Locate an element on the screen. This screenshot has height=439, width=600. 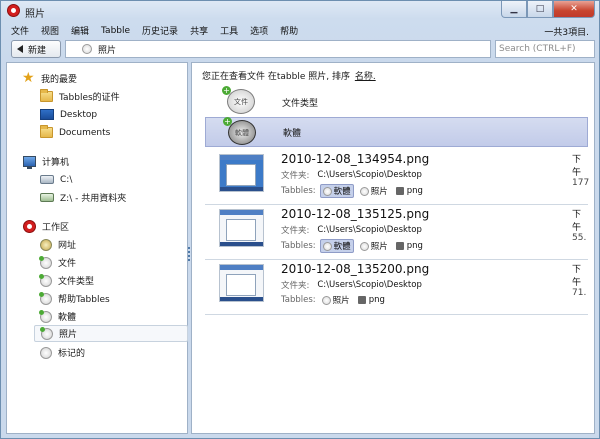
tabble-tag-label: 軟體 is located at coordinates (342, 192).